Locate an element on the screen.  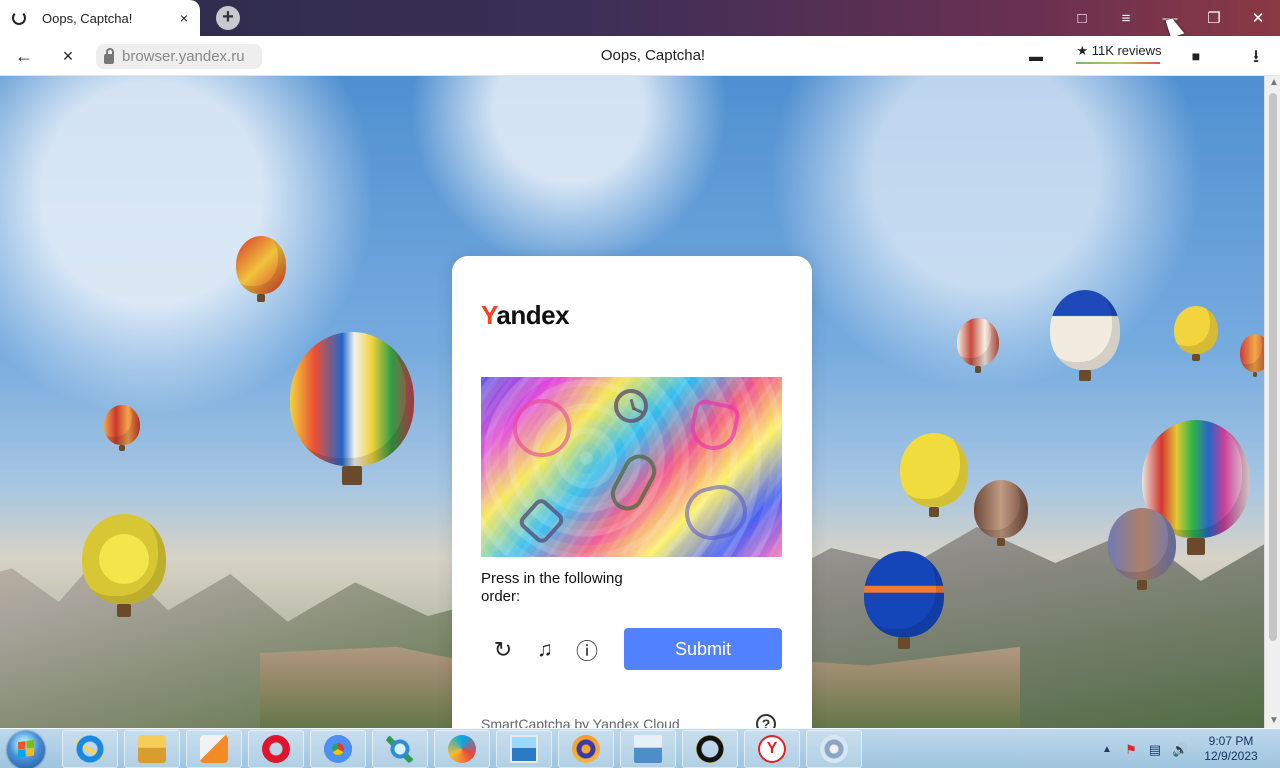
tab-strip: Oops, Captcha! × + □ ≡ — ❐ ✕ is located at coordinates (640, 19).